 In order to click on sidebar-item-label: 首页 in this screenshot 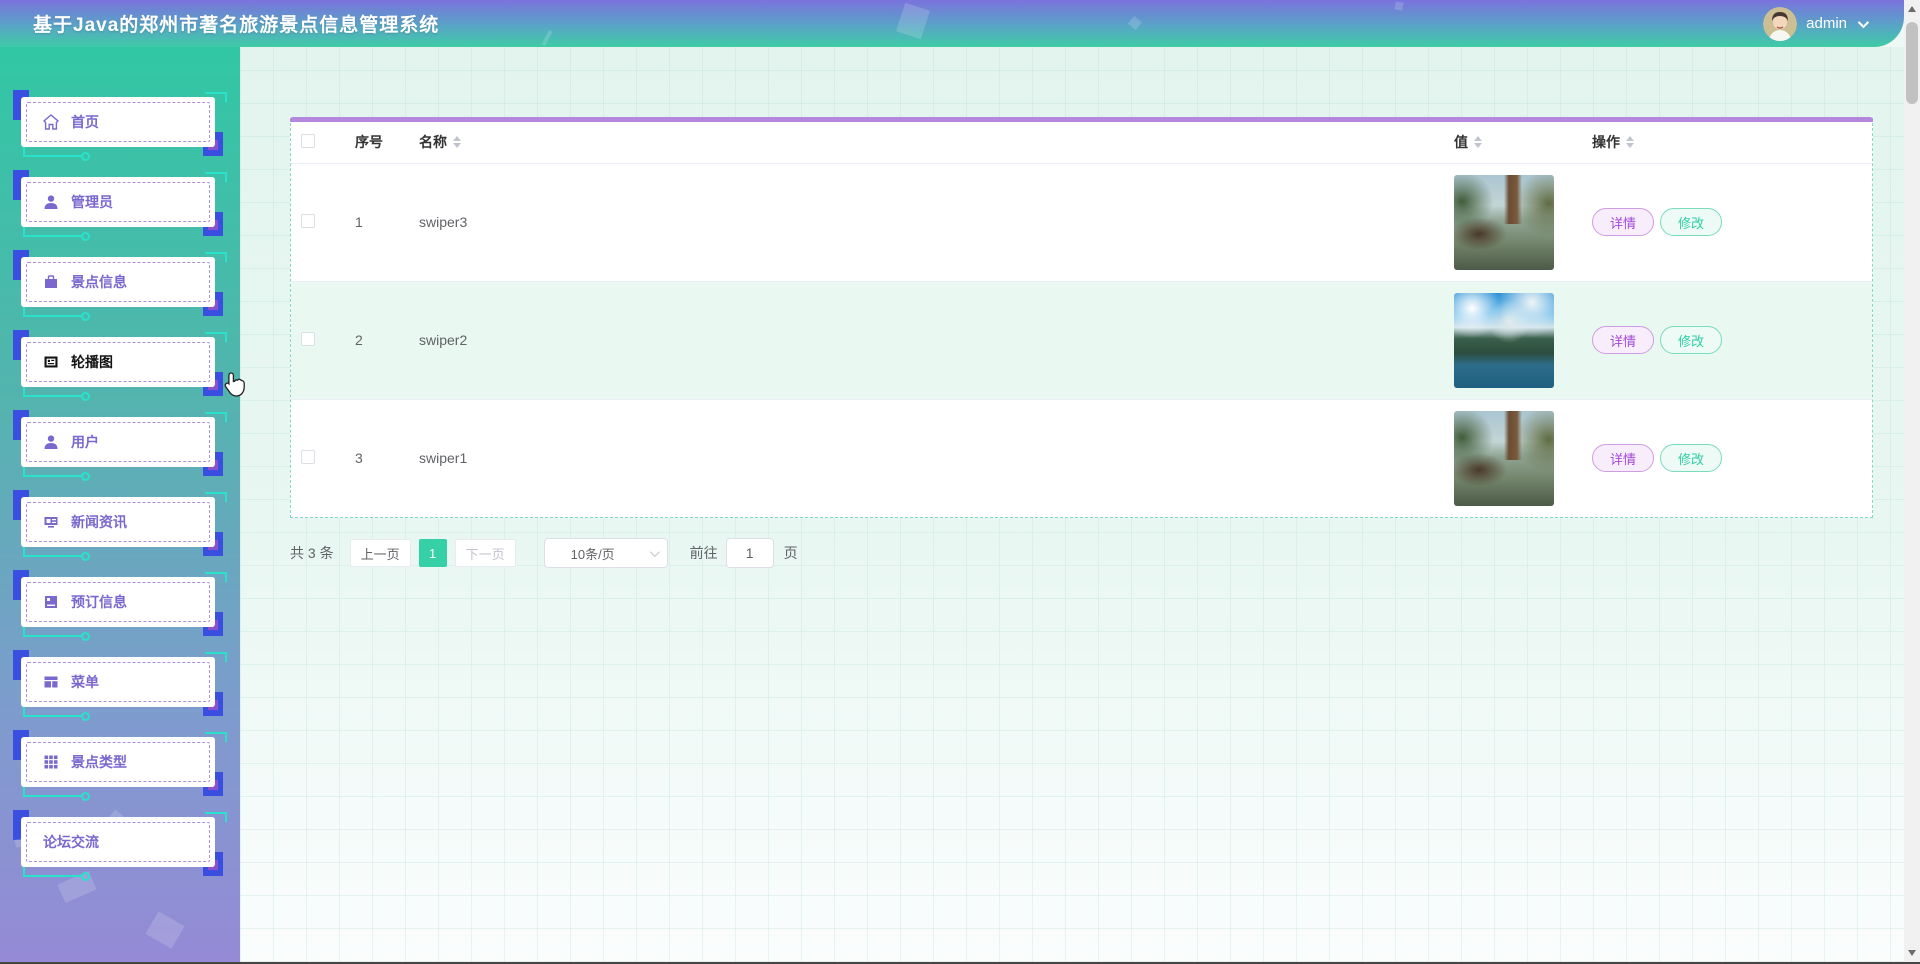, I will do `click(85, 122)`.